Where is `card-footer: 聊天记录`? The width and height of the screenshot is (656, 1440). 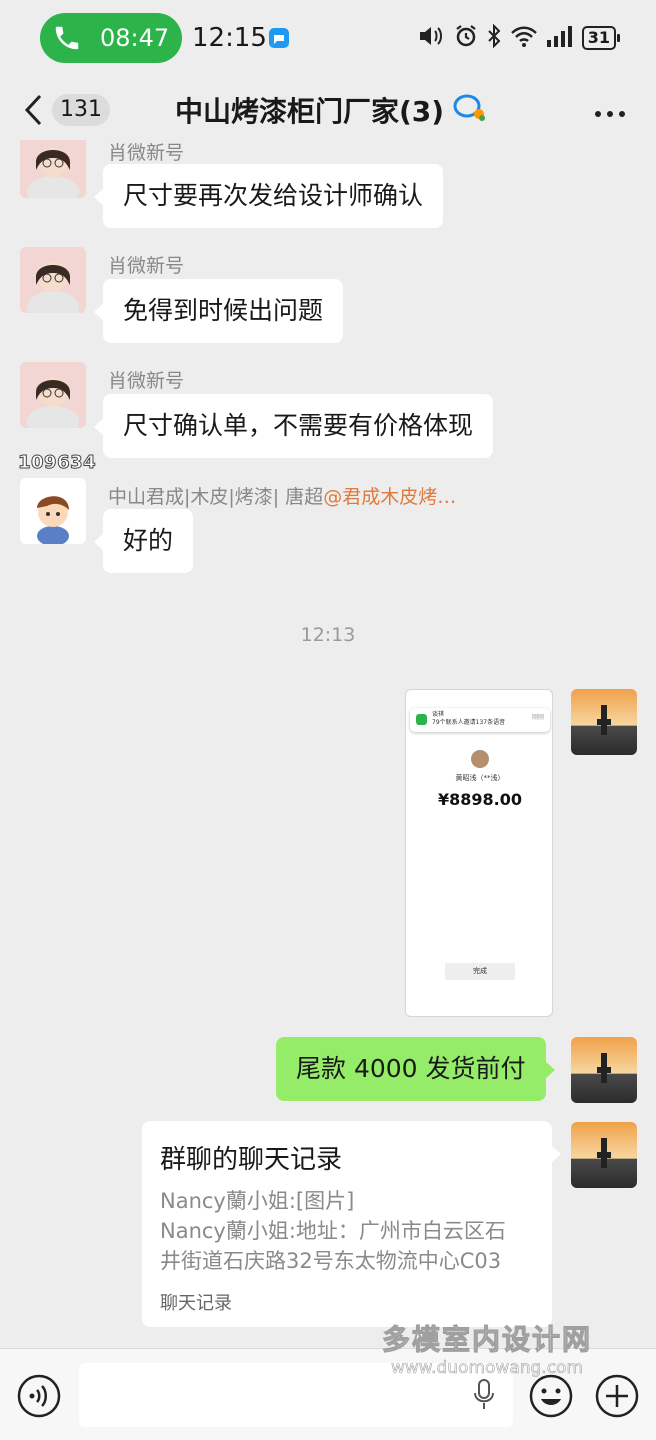
card-footer: 聊天记录 is located at coordinates (196, 1303).